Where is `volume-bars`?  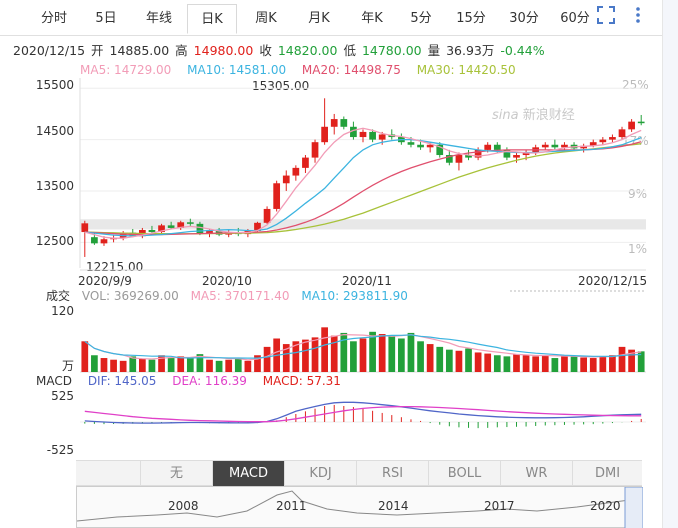 volume-bars is located at coordinates (363, 350).